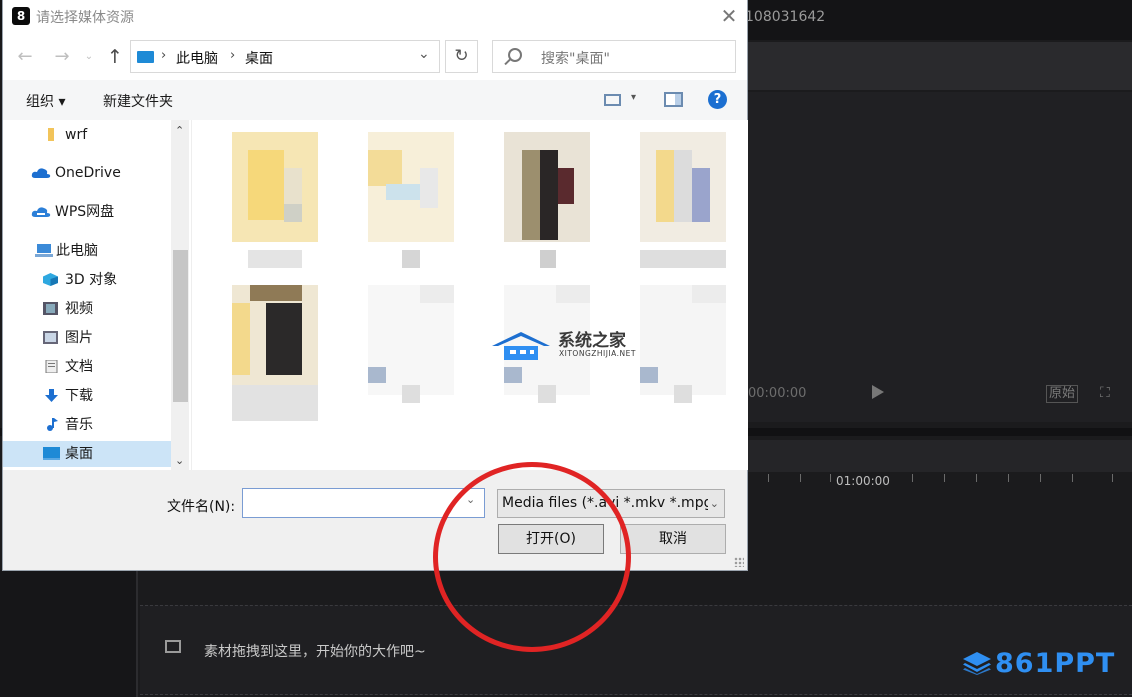 This screenshot has width=1132, height=697. What do you see at coordinates (87, 367) in the screenshot?
I see `nav-item-documents: 文档` at bounding box center [87, 367].